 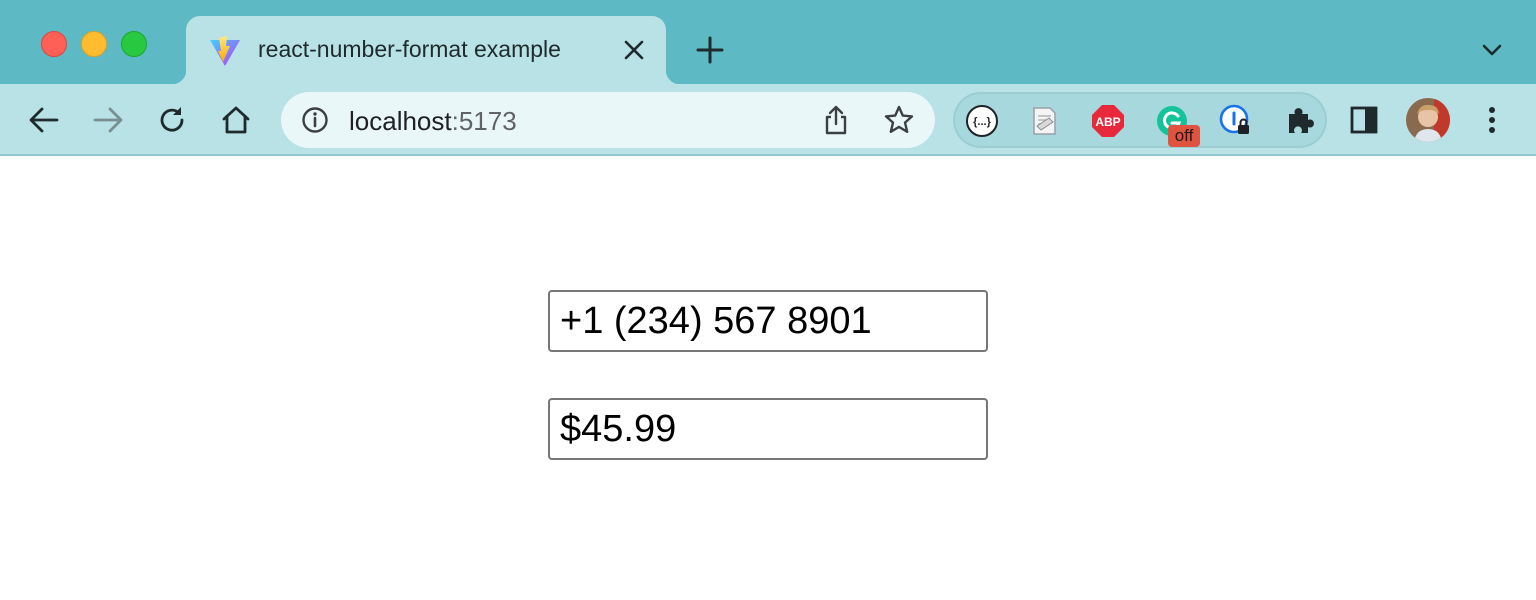 What do you see at coordinates (1492, 50) in the screenshot?
I see `chevron-down-icon` at bounding box center [1492, 50].